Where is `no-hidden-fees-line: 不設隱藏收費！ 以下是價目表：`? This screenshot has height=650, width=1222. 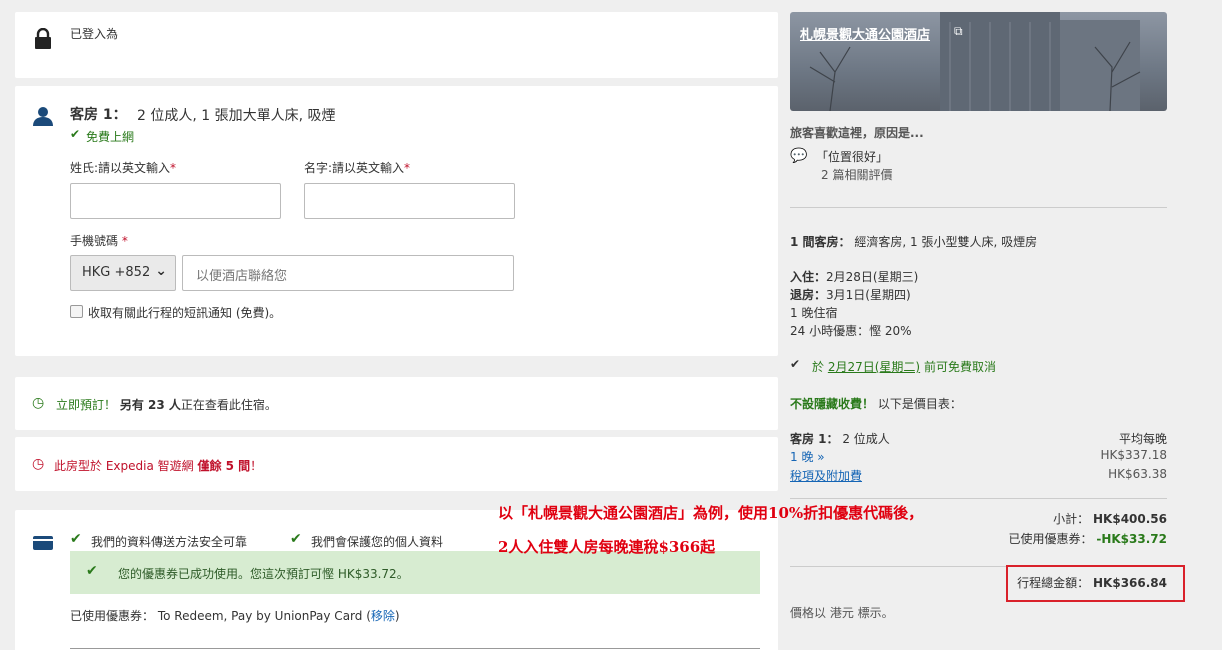 no-hidden-fees-line: 不設隱藏收費！ 以下是價目表： is located at coordinates (876, 404).